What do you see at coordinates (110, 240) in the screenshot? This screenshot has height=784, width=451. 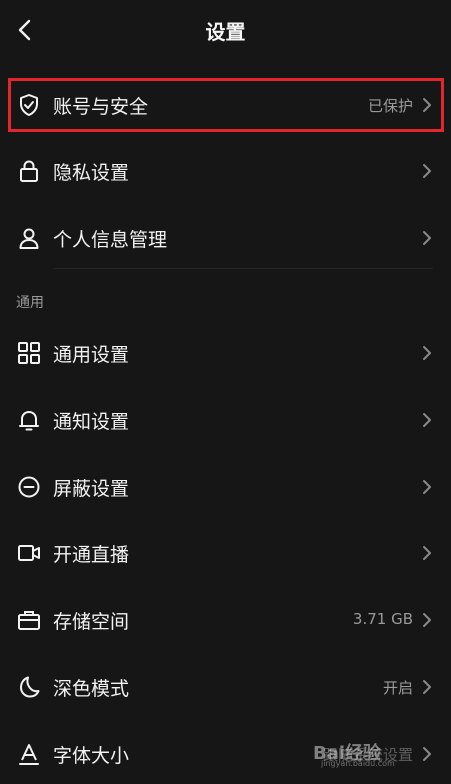 I see `settings-row-label: 个人信息管理` at bounding box center [110, 240].